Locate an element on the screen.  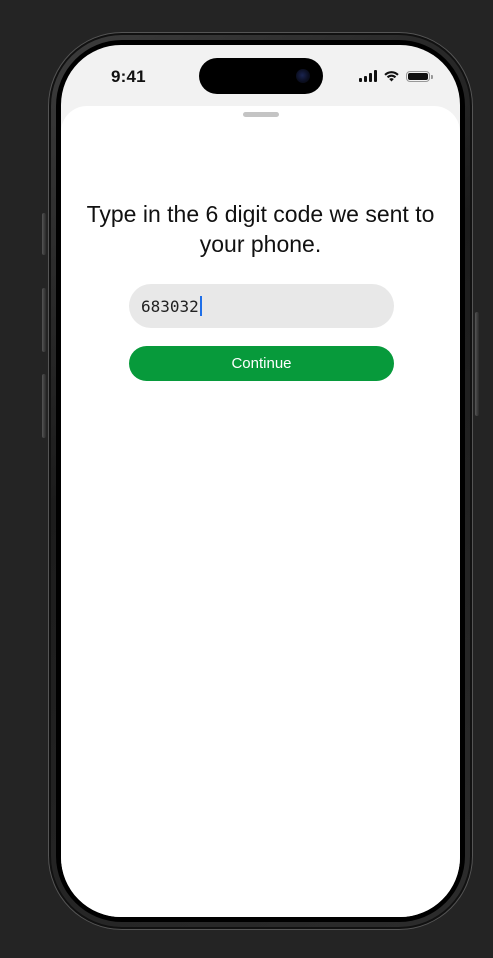
wifi-icon is located at coordinates (391, 76).